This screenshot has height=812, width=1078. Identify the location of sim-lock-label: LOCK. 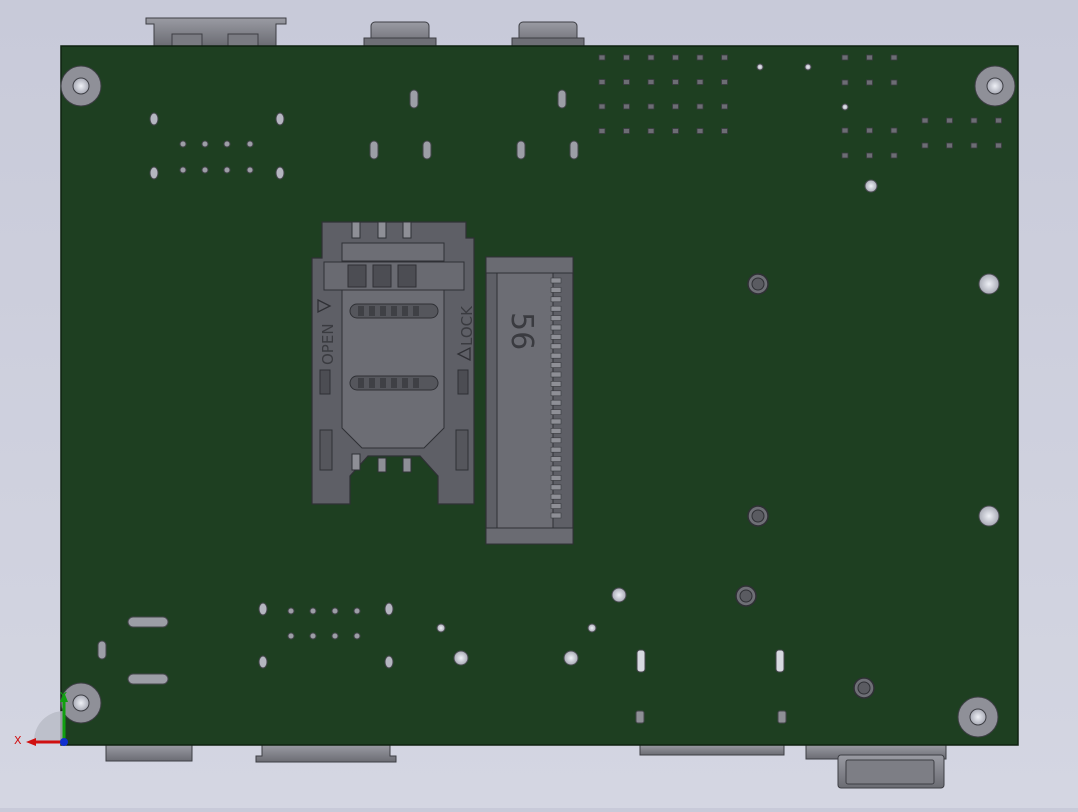
(467, 325).